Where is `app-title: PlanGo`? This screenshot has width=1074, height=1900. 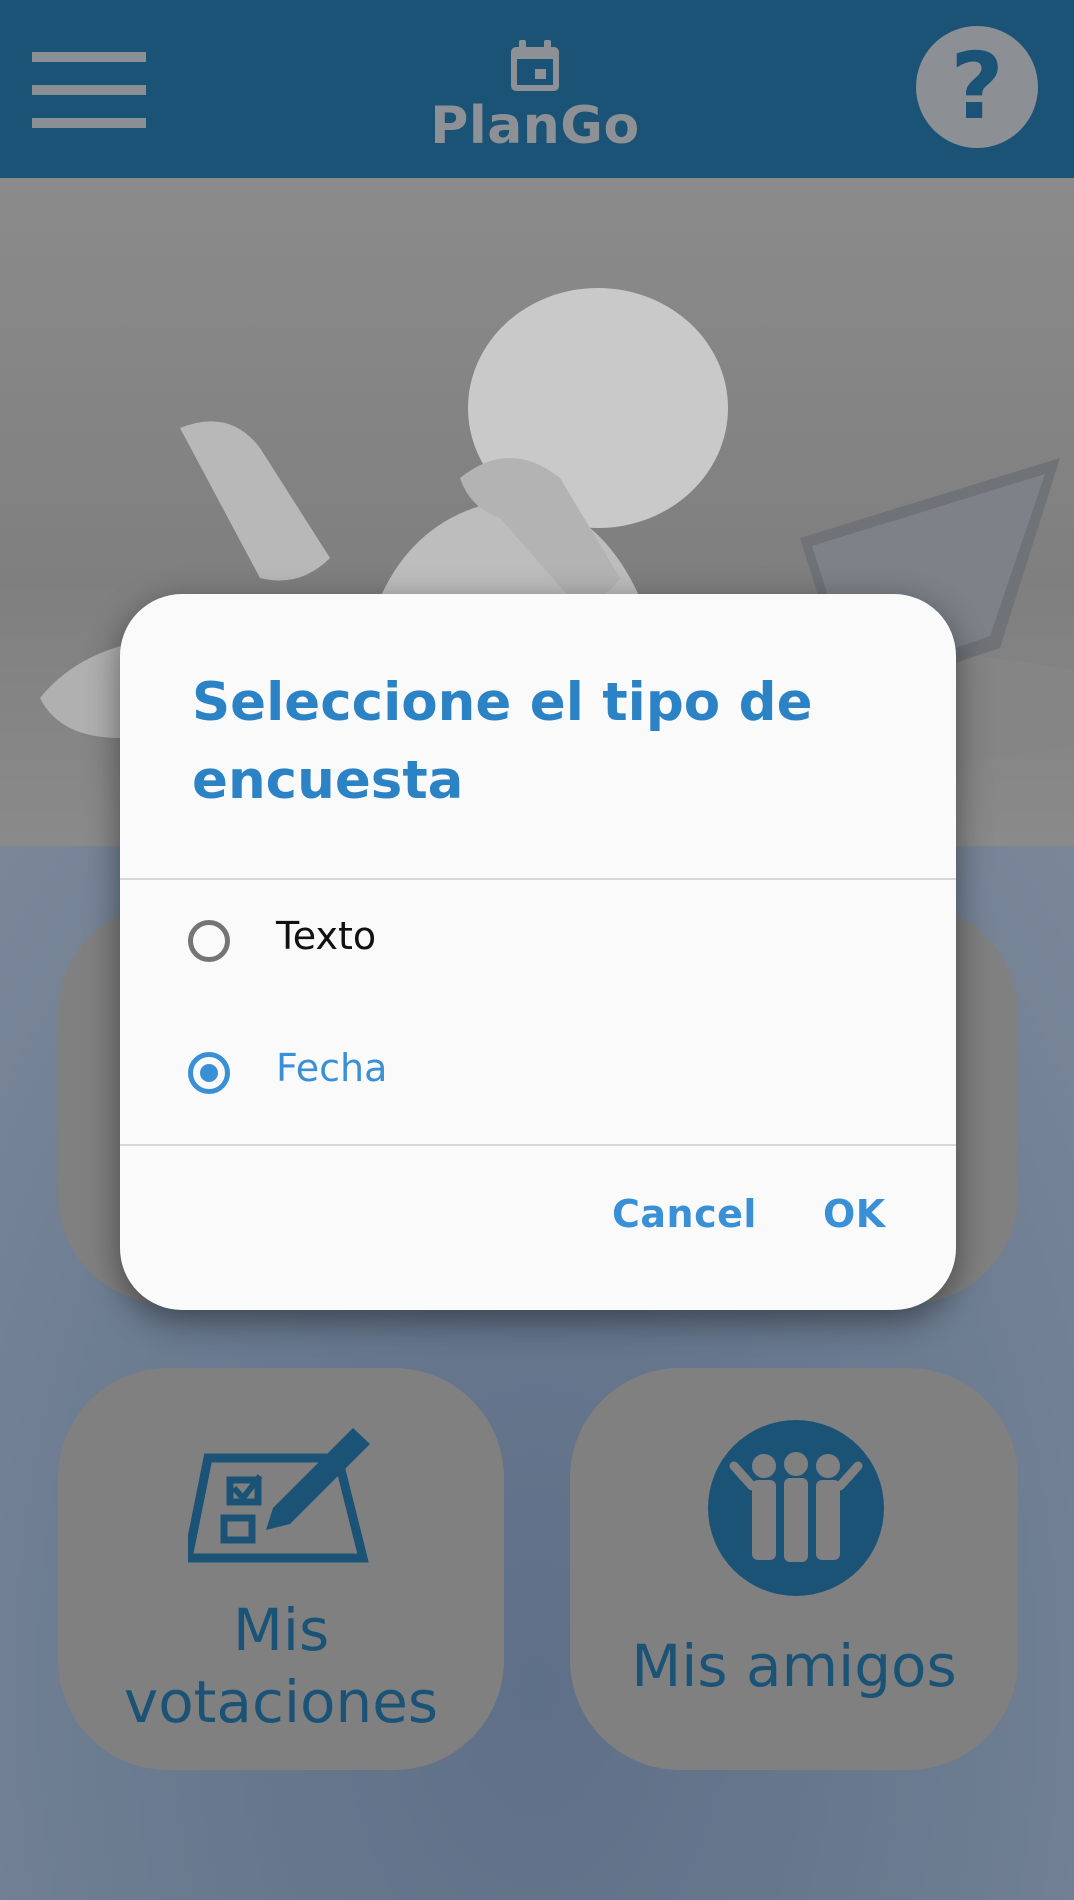 app-title: PlanGo is located at coordinates (535, 126).